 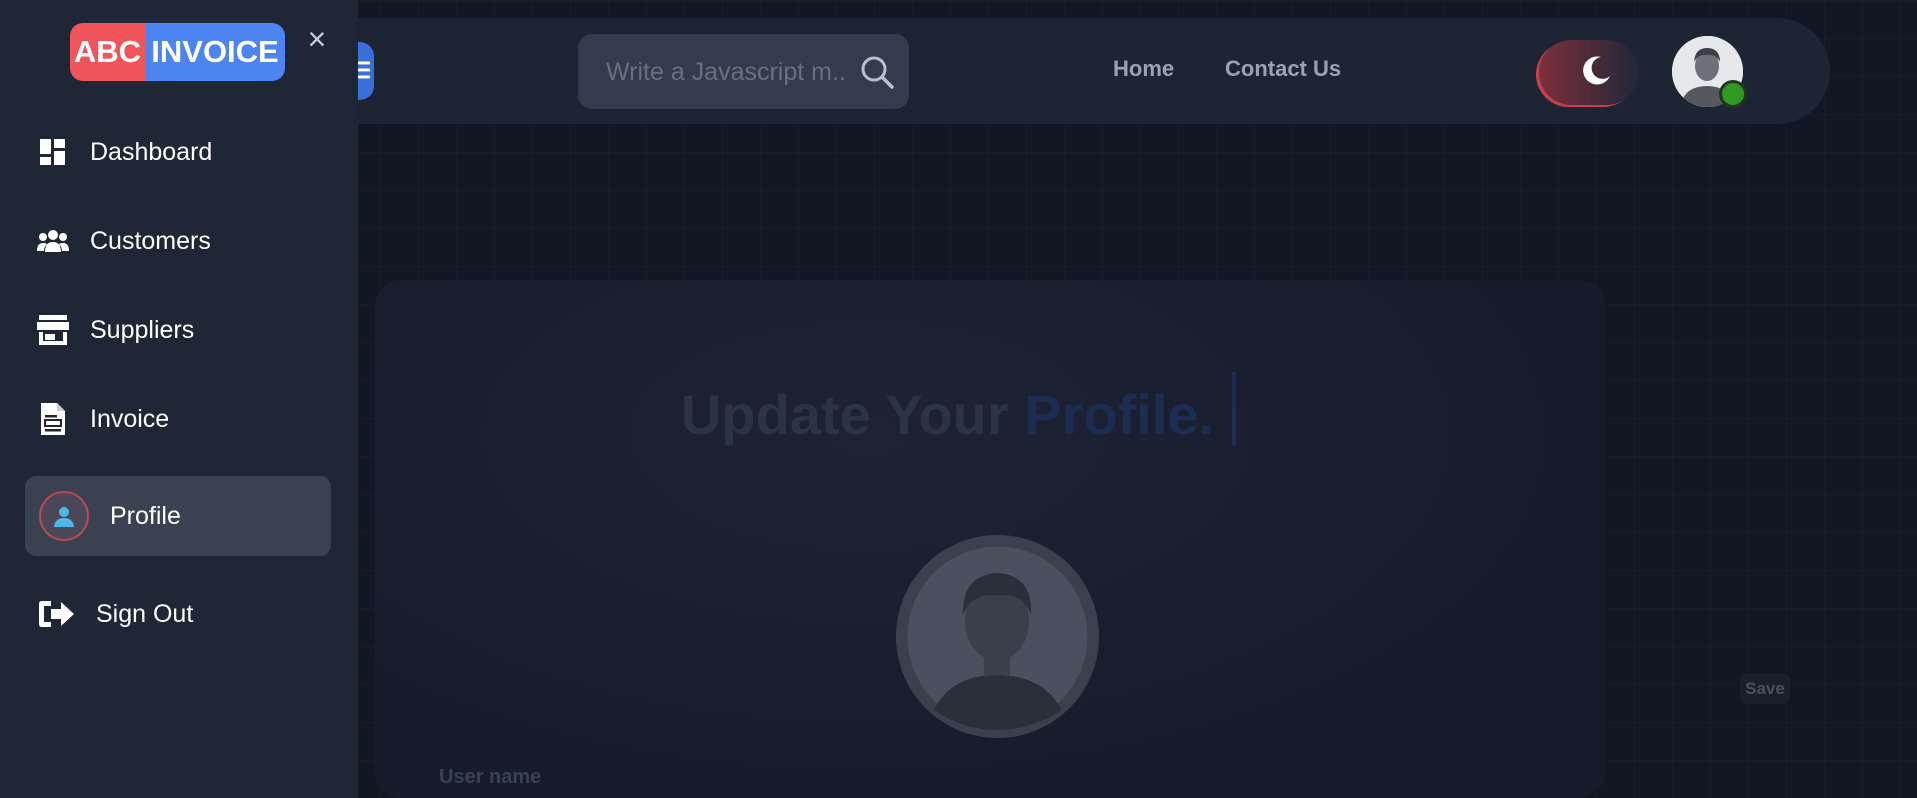 What do you see at coordinates (1143, 69) in the screenshot?
I see `nav-link-home: Home` at bounding box center [1143, 69].